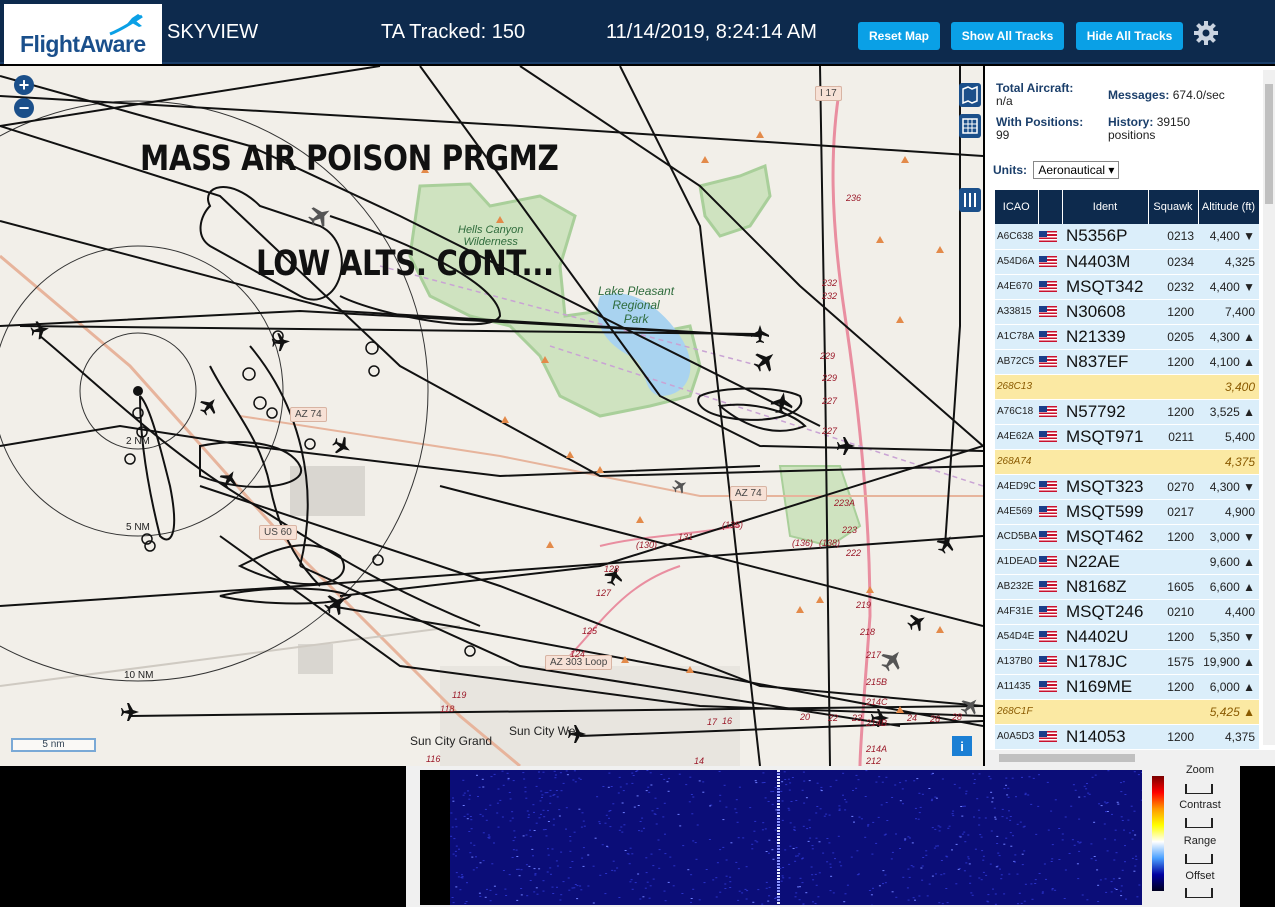  What do you see at coordinates (1017, 207) in the screenshot?
I see `column-header-icao: ICAO` at bounding box center [1017, 207].